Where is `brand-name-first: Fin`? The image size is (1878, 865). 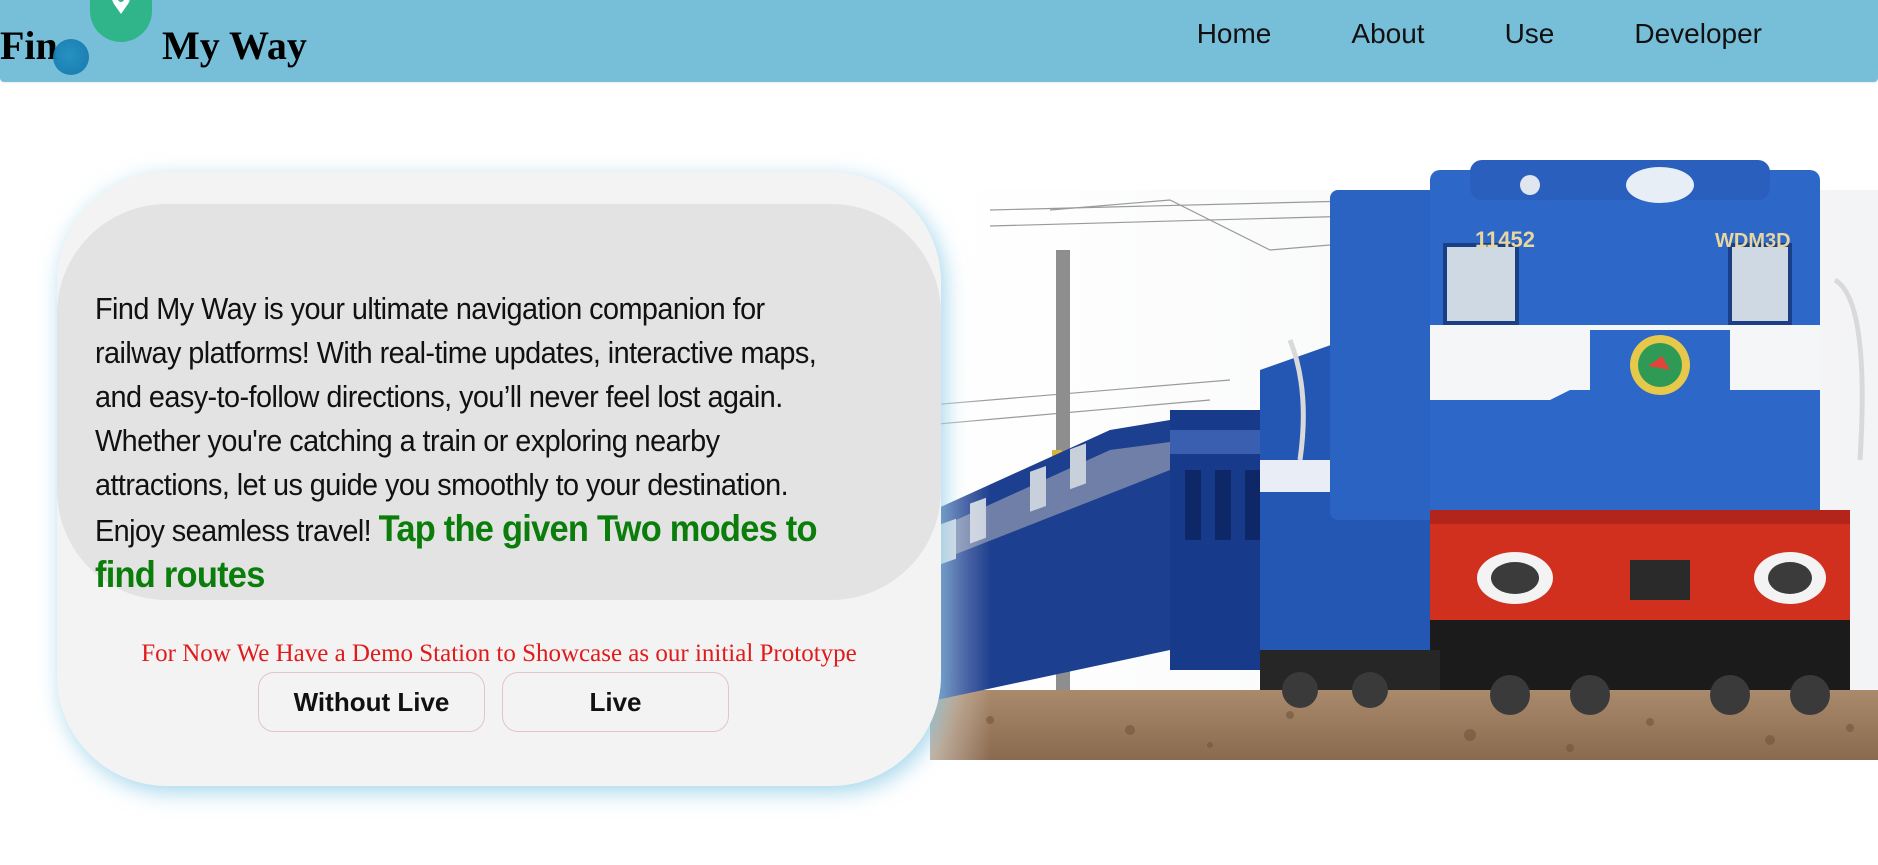 brand-name-first: Fin is located at coordinates (29, 45).